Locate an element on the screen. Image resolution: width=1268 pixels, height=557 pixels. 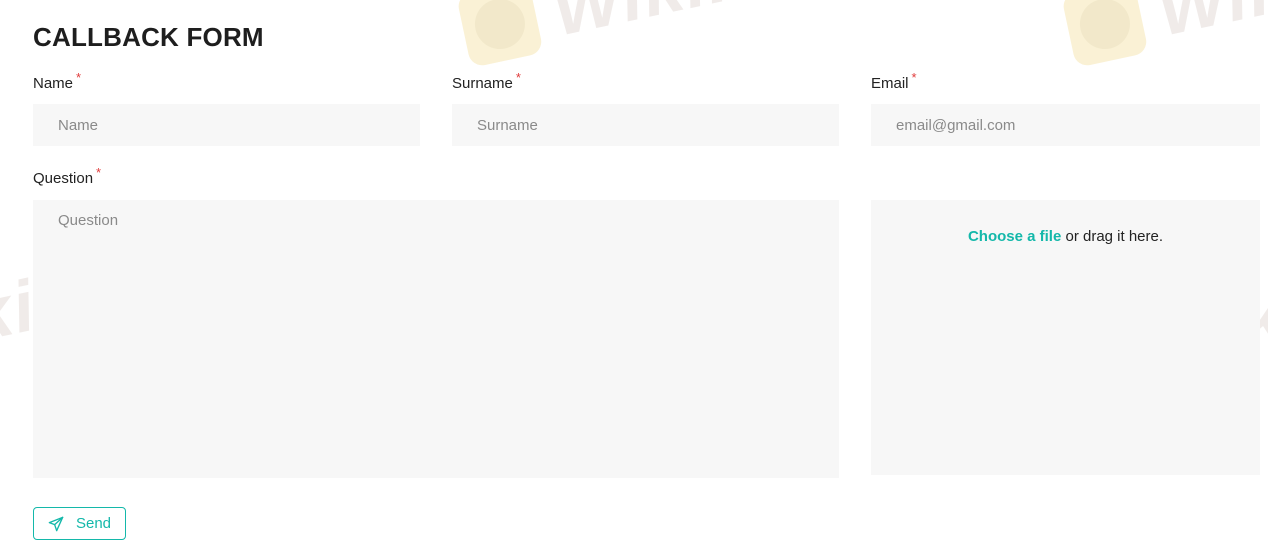
paper-plane-icon is located at coordinates (56, 524).